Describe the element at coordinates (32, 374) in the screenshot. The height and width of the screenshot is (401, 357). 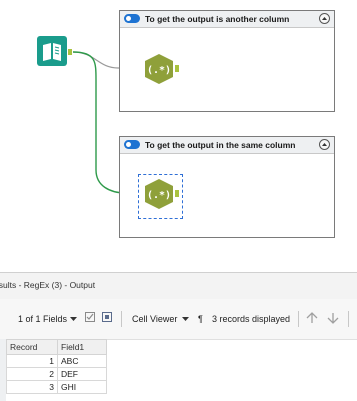
I see `record-number: 2` at that location.